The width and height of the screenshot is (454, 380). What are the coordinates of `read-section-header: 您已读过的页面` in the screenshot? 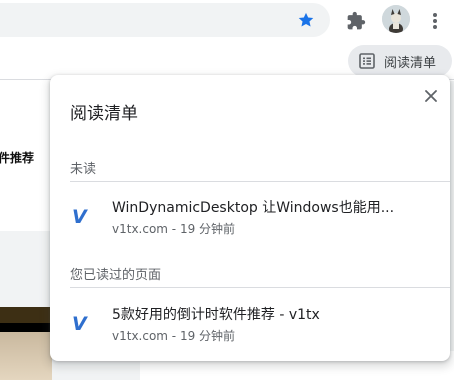 It's located at (116, 275).